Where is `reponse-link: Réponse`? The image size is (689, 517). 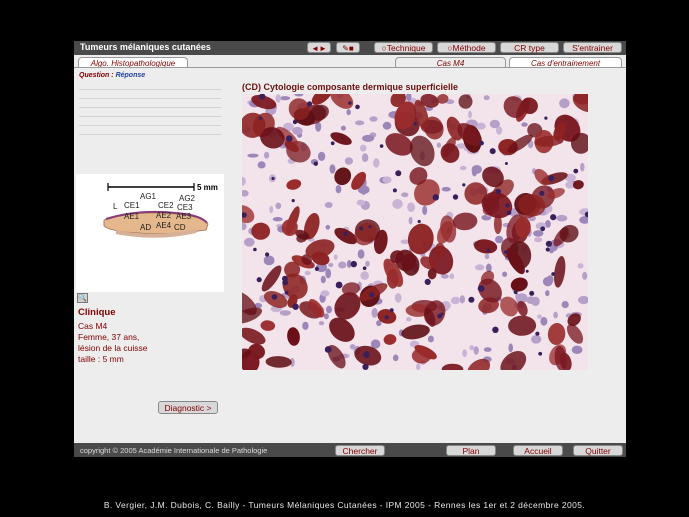 reponse-link: Réponse is located at coordinates (131, 75).